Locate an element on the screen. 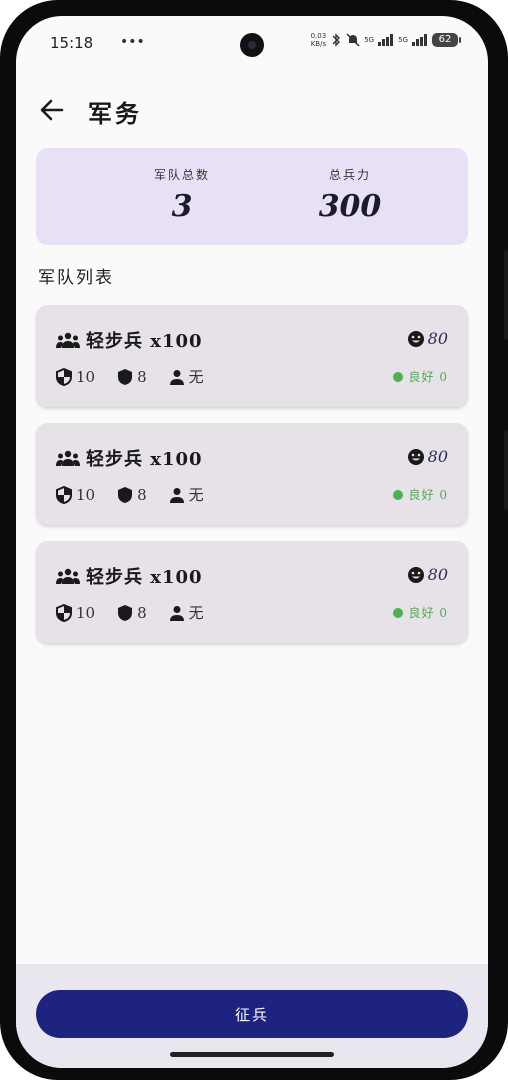 Image resolution: width=508 pixels, height=1080 pixels. bottom-bar: 征兵 is located at coordinates (252, 1016).